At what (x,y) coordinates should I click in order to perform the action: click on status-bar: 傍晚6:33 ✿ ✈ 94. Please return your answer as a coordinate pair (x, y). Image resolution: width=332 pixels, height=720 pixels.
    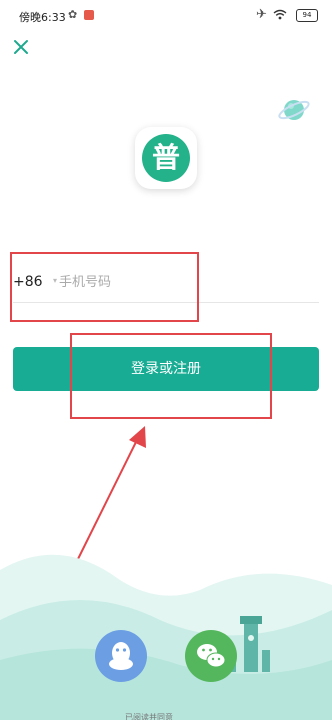
    Looking at the image, I should click on (166, 15).